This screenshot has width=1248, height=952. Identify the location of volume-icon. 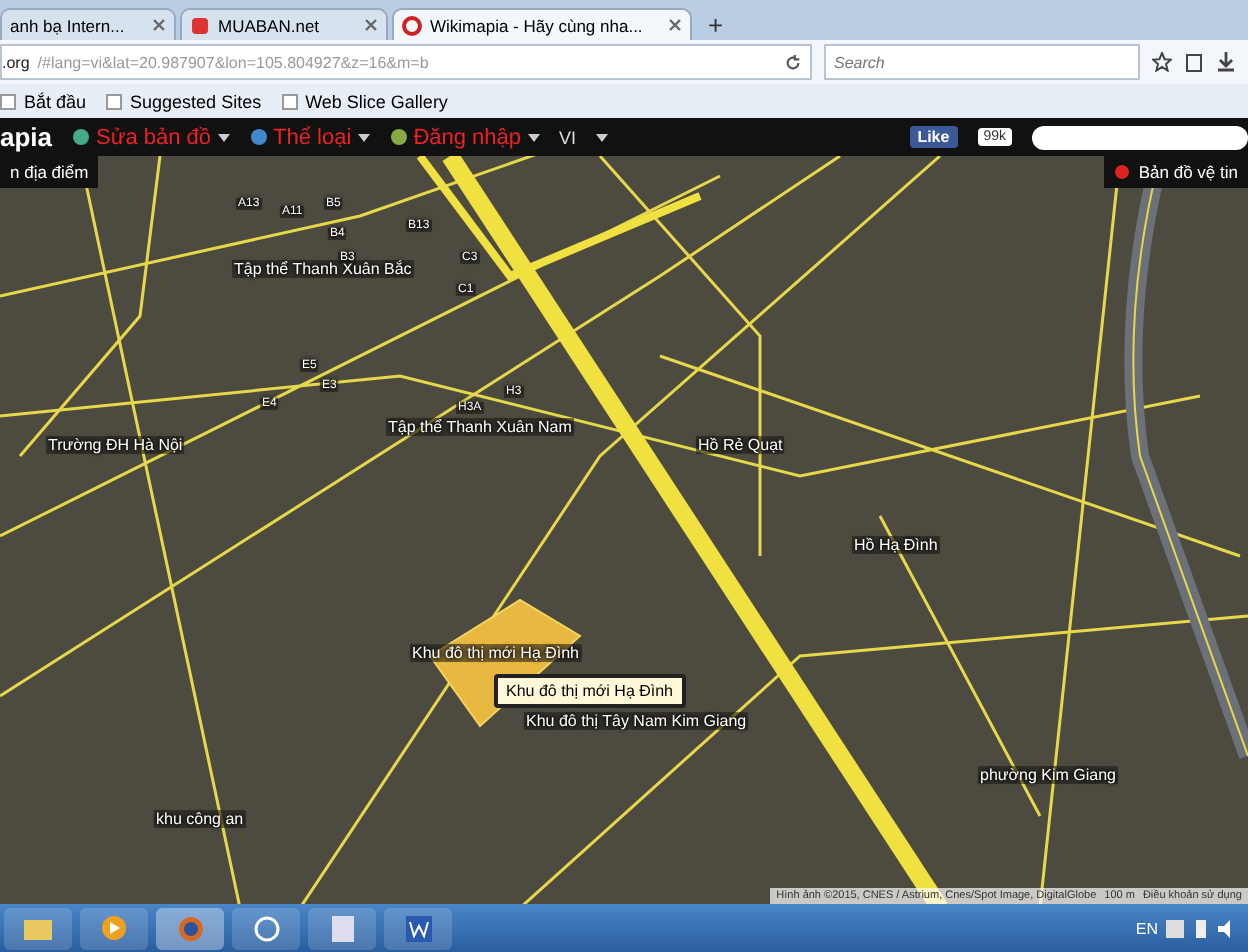
(1227, 928).